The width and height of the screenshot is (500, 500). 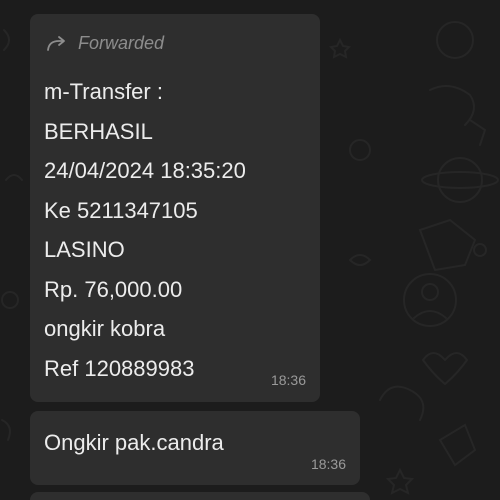 What do you see at coordinates (200, 496) in the screenshot?
I see `message-bubble-partial` at bounding box center [200, 496].